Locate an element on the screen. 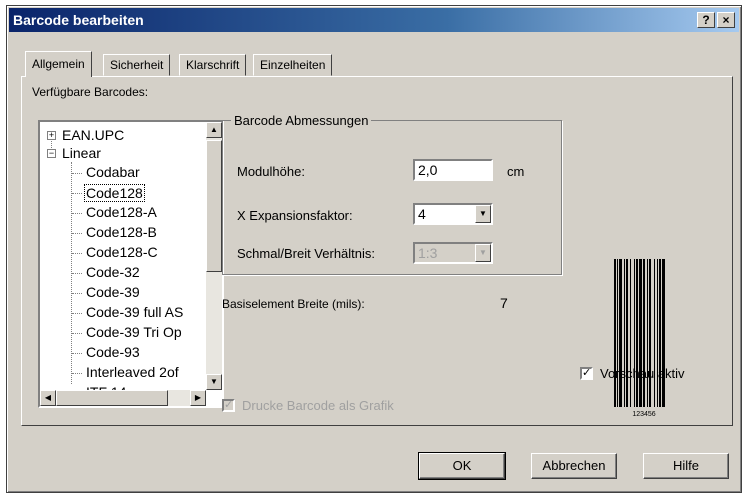 The image size is (748, 498). cancel-button: Abbrechen is located at coordinates (574, 466).